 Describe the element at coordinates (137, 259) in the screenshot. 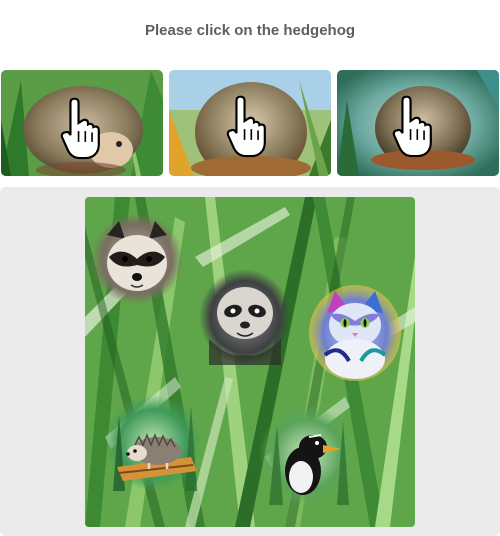

I see `animal-raccoon` at that location.